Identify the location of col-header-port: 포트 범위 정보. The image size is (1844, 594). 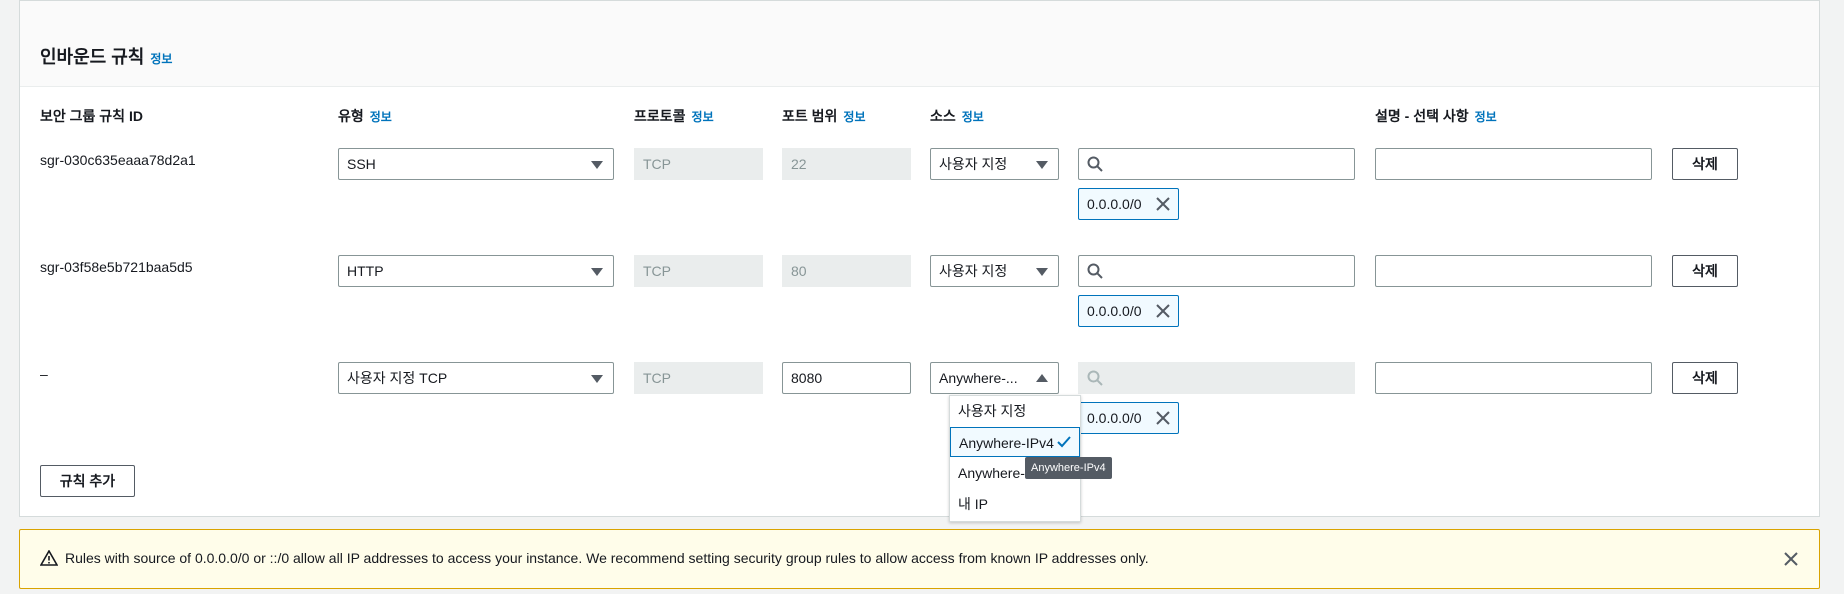
(824, 116).